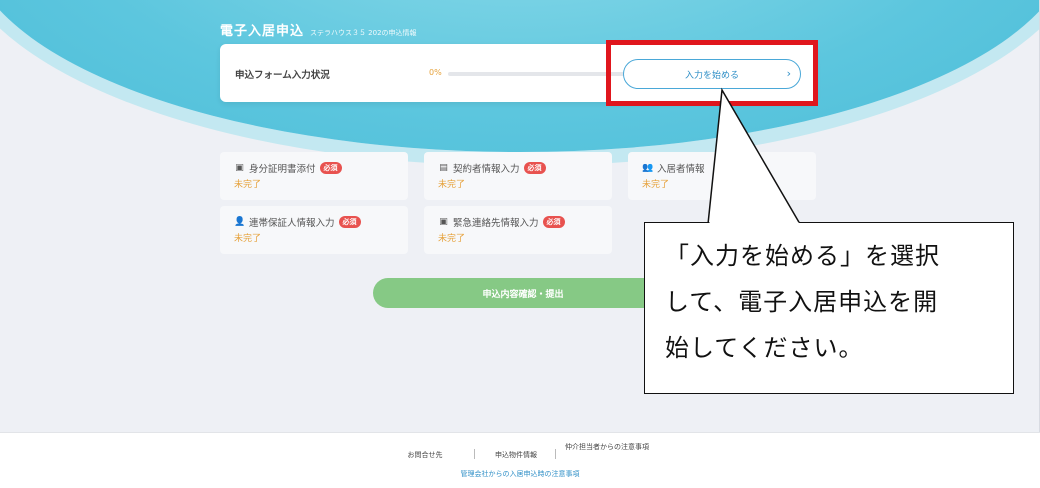 The height and width of the screenshot is (488, 1040). I want to click on callout-pointer-mask, so click(754, 223).